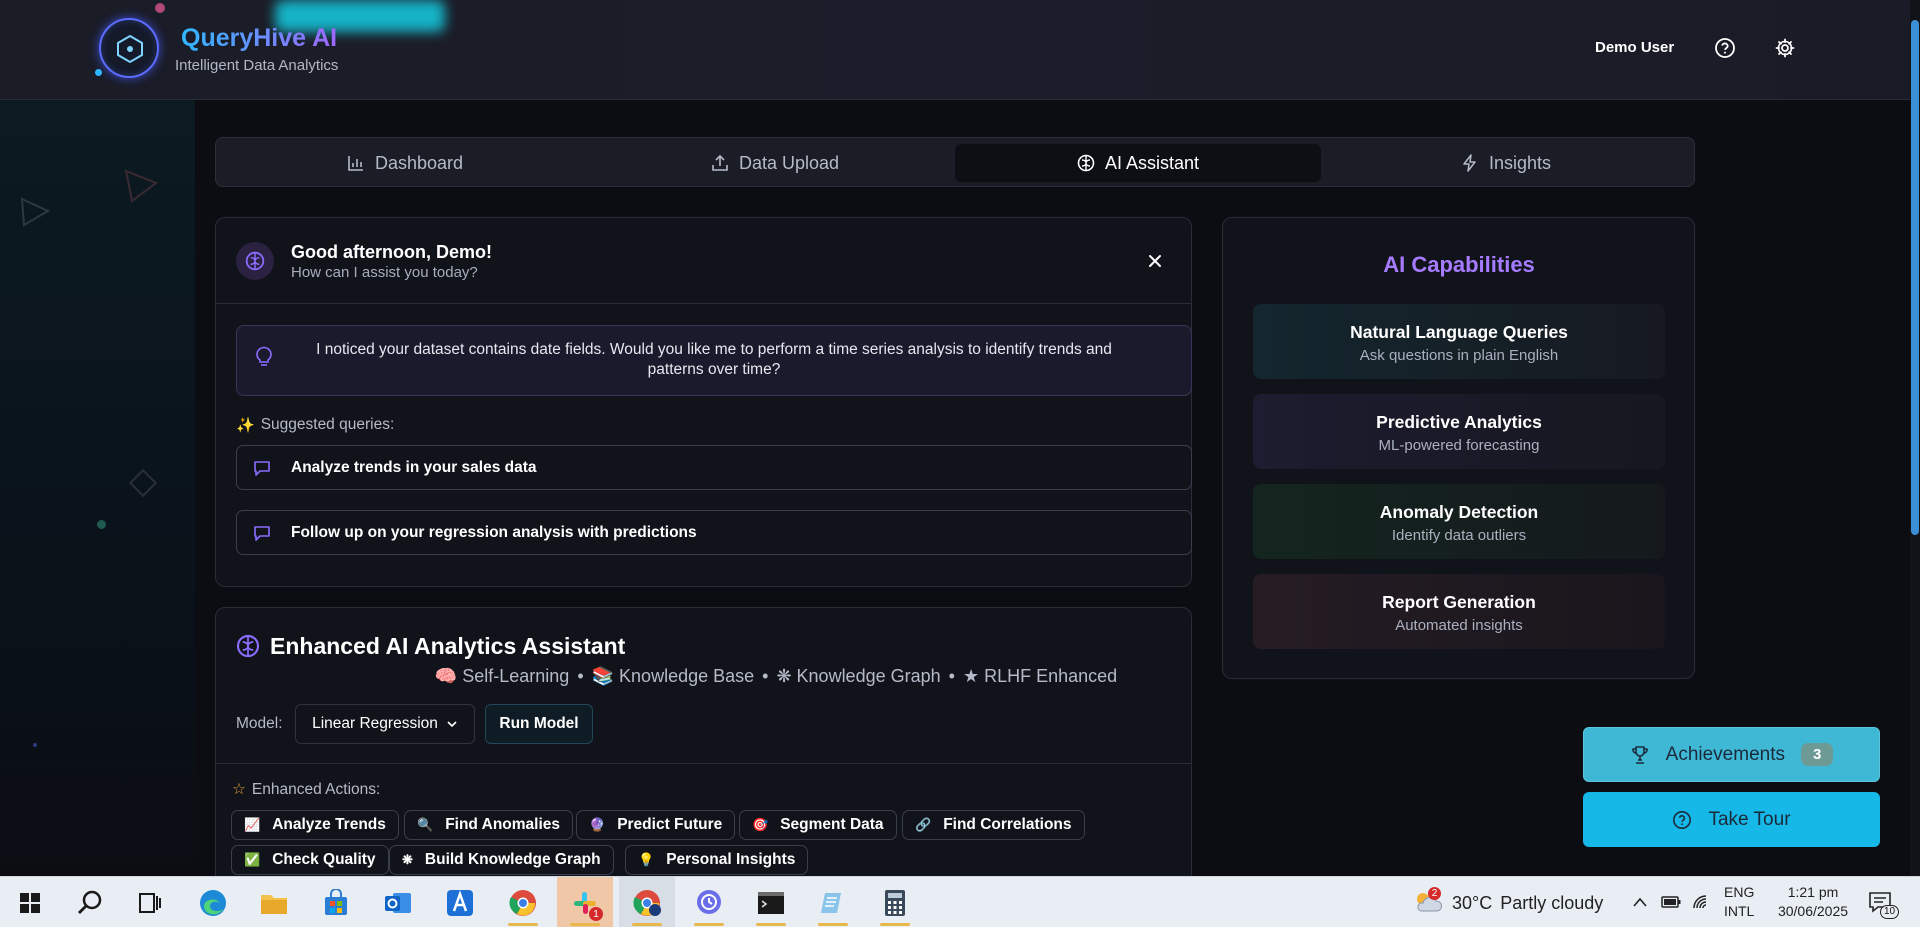  Describe the element at coordinates (252, 859) in the screenshot. I see `checkmark-icon: ✅` at that location.